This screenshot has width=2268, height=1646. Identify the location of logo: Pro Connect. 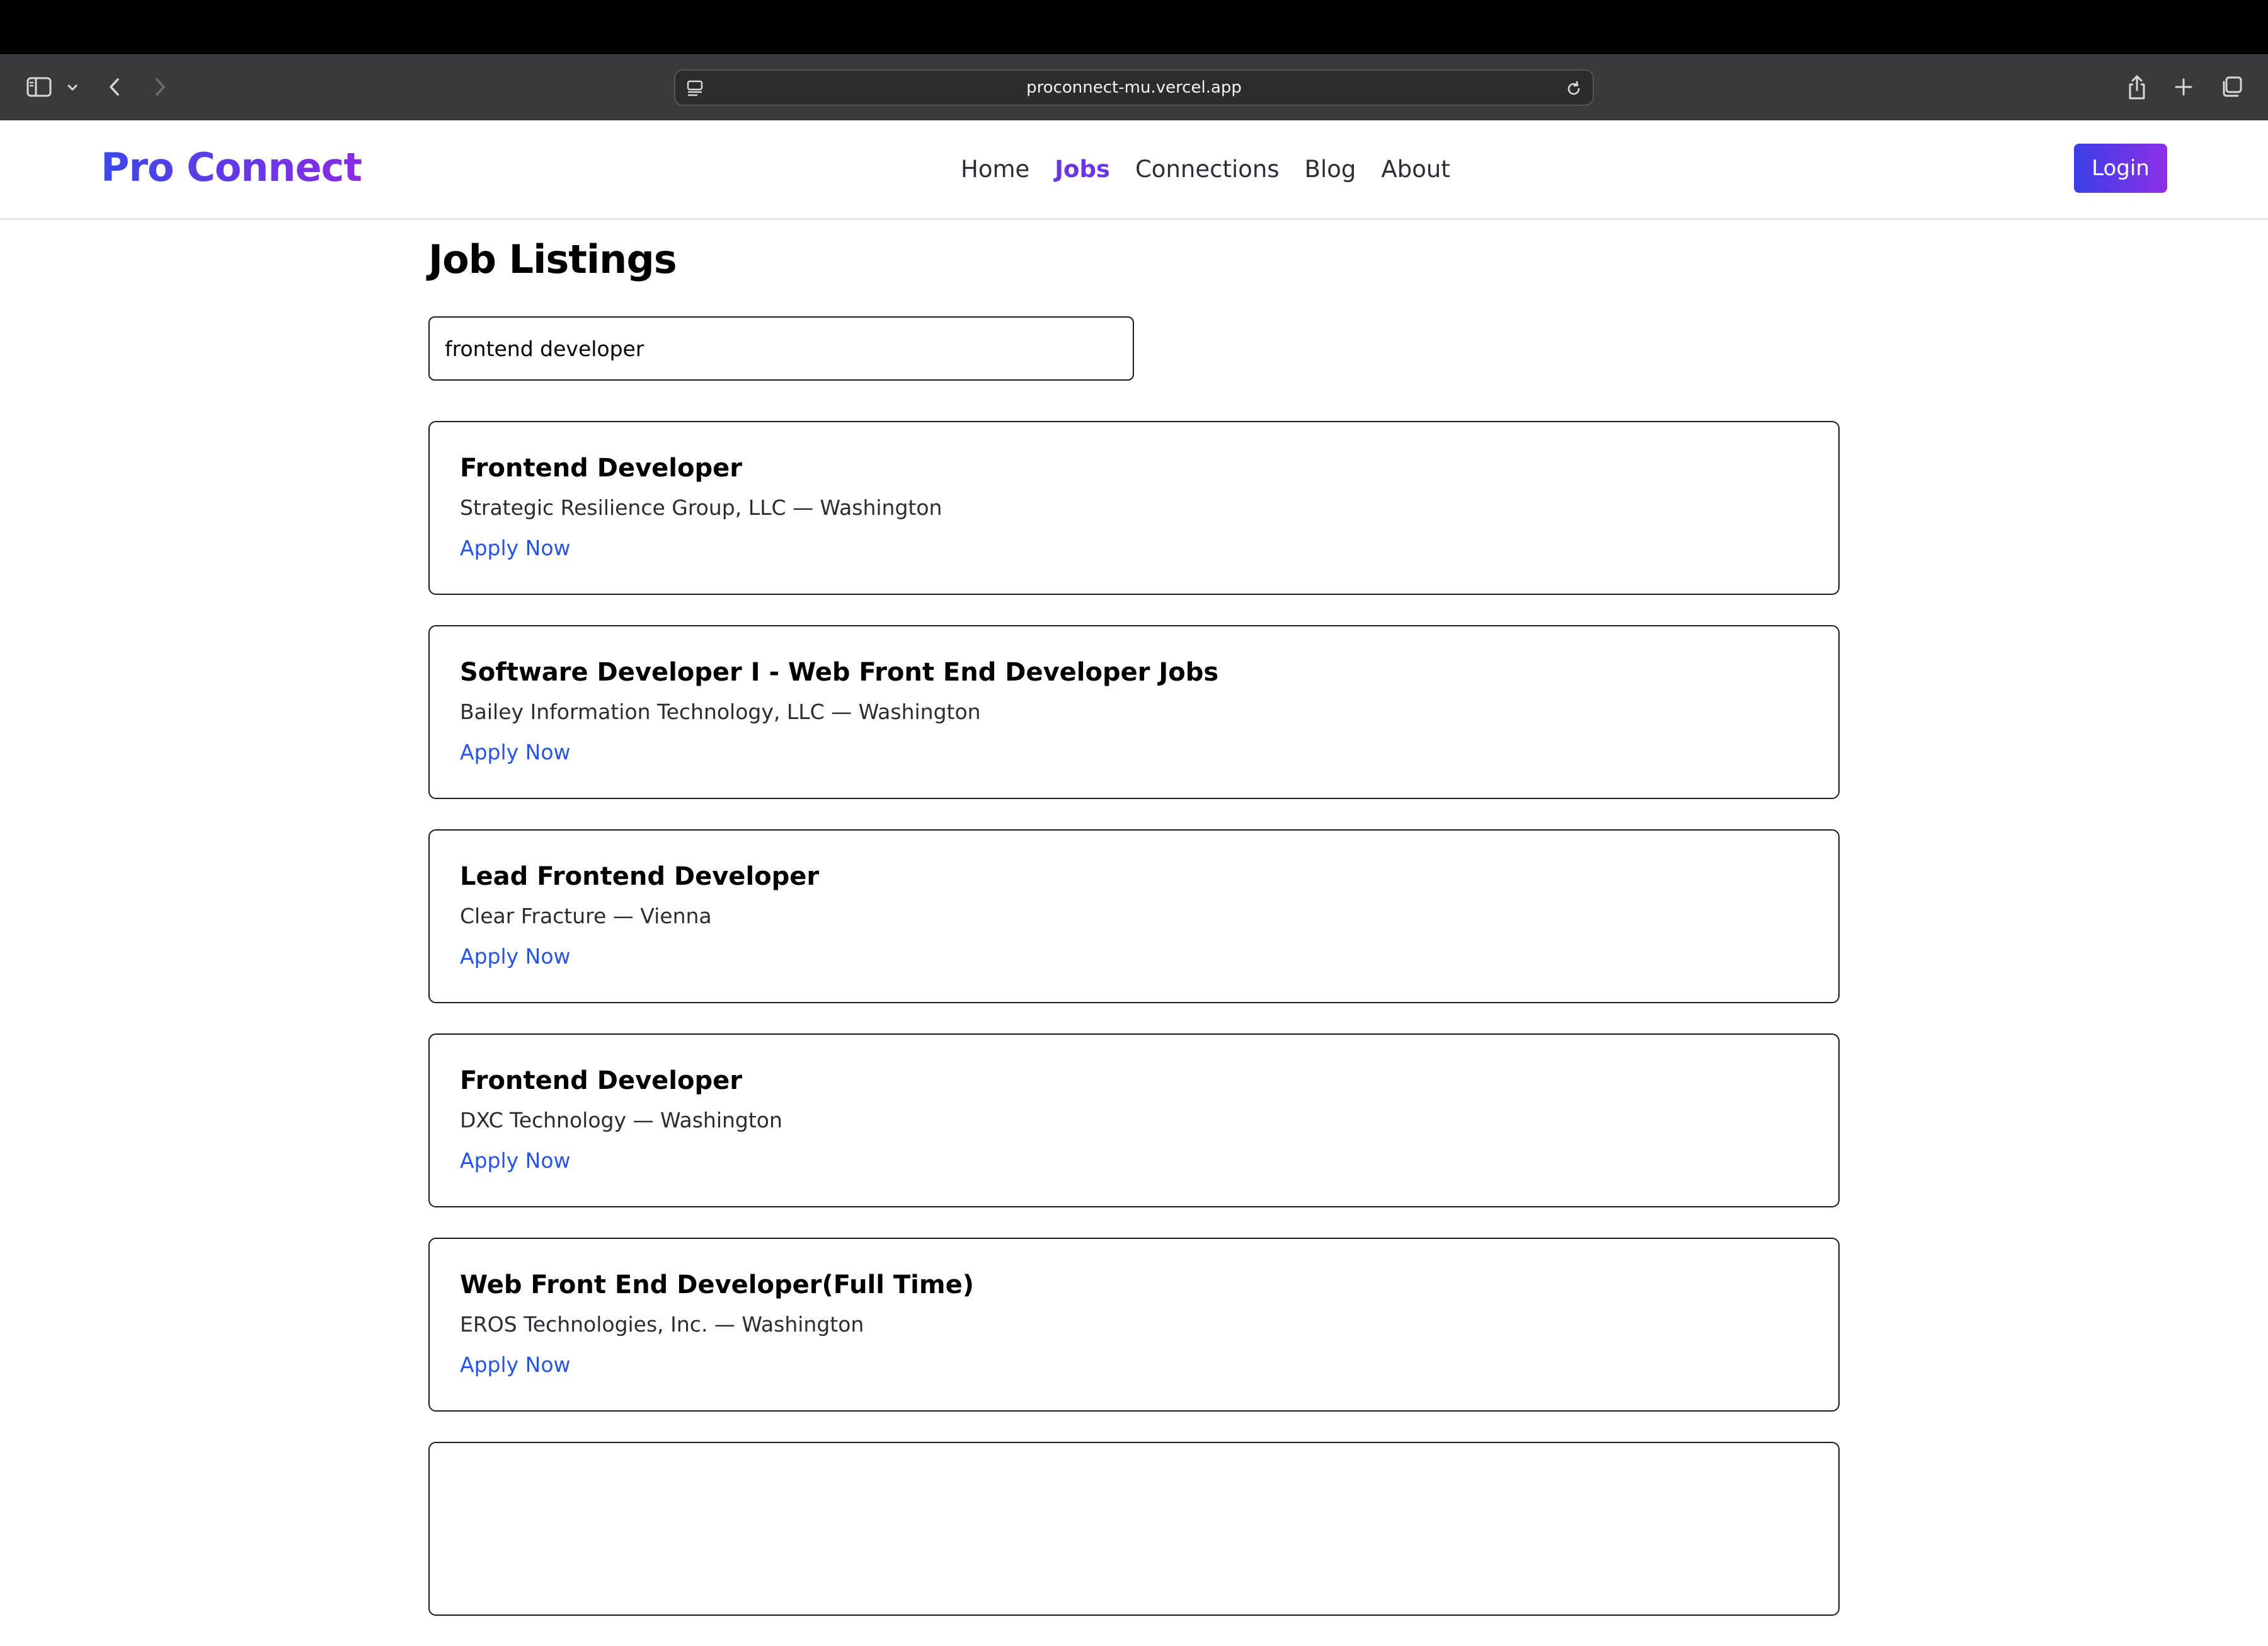
(231, 167).